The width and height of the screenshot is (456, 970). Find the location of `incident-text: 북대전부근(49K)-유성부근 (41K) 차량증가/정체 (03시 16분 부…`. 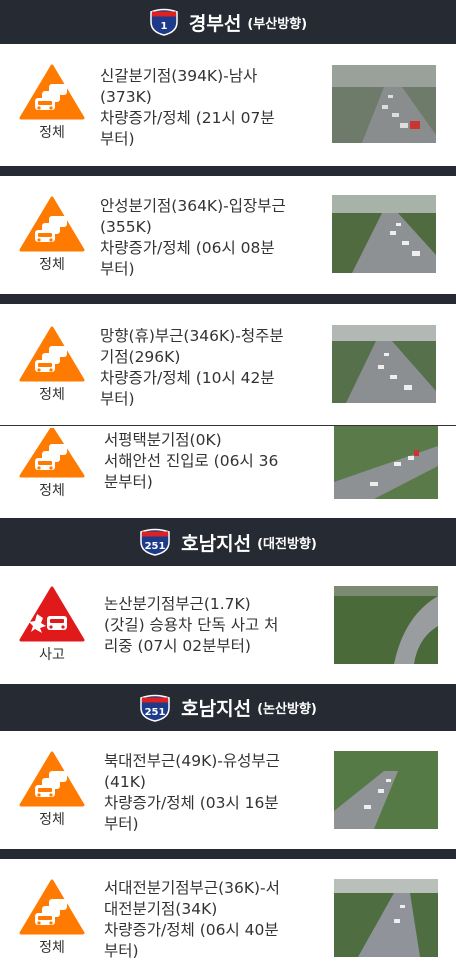

incident-text: 북대전부근(49K)-유성부근 (41K) 차량증가/정체 (03시 16분 부… is located at coordinates (211, 793).